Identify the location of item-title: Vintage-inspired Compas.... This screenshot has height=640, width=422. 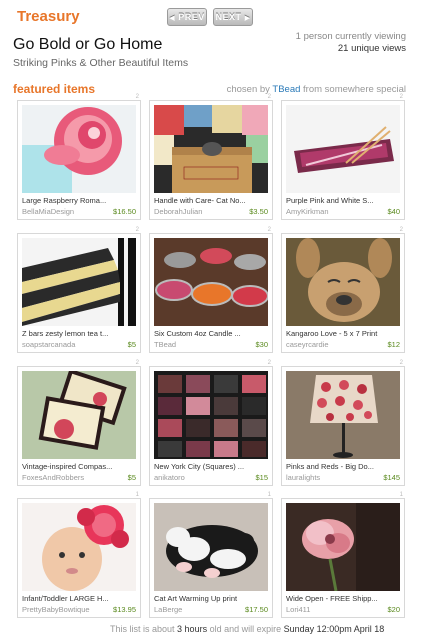
(80, 466).